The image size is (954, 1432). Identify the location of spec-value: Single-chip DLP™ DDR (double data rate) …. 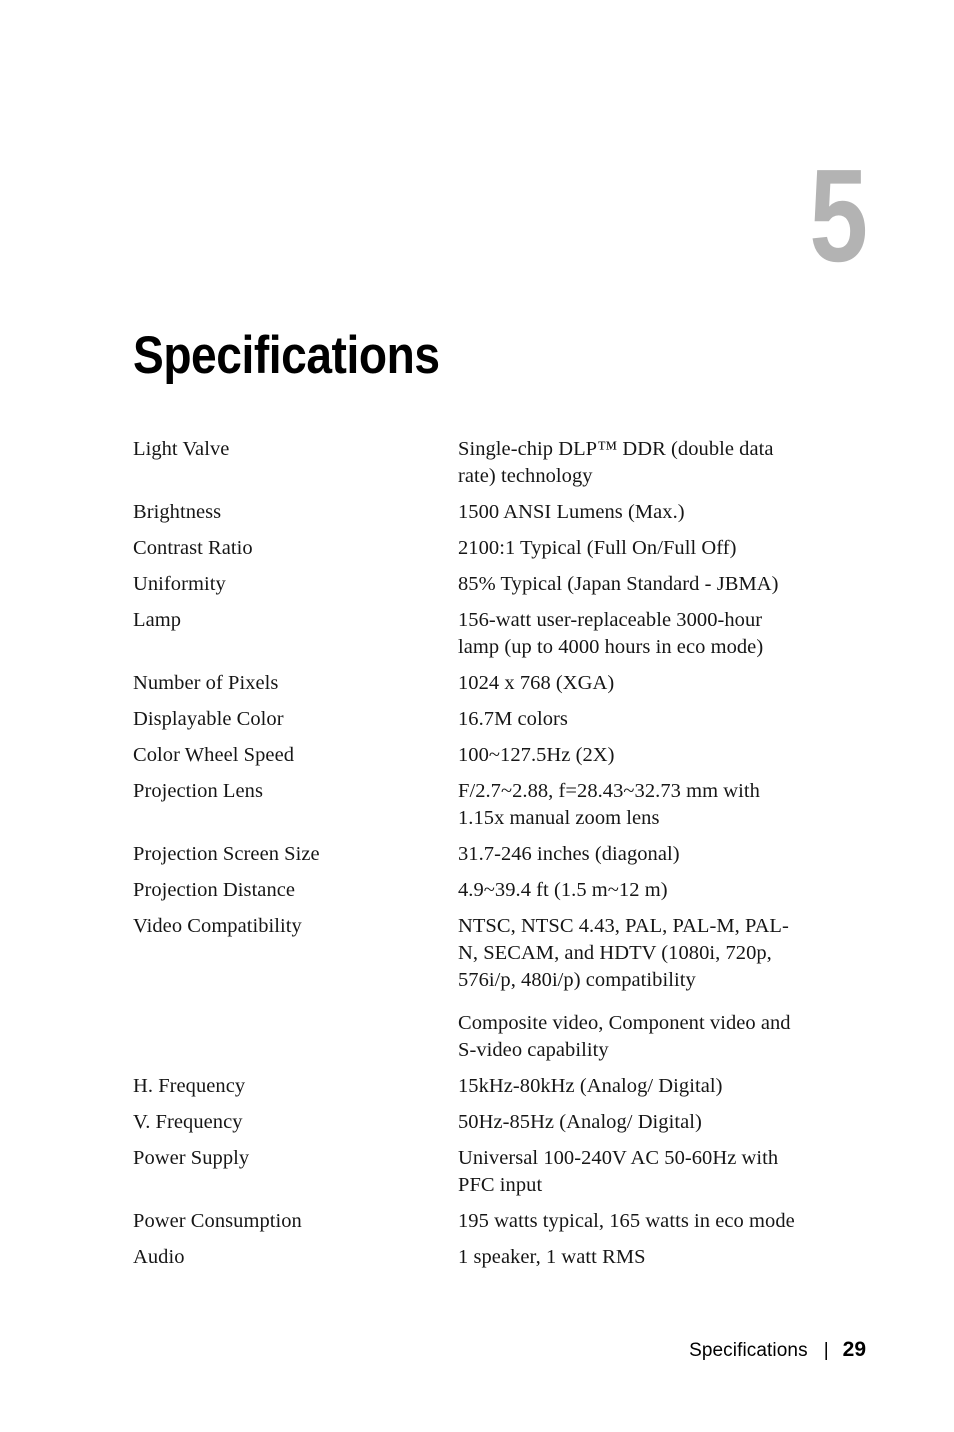
(616, 462).